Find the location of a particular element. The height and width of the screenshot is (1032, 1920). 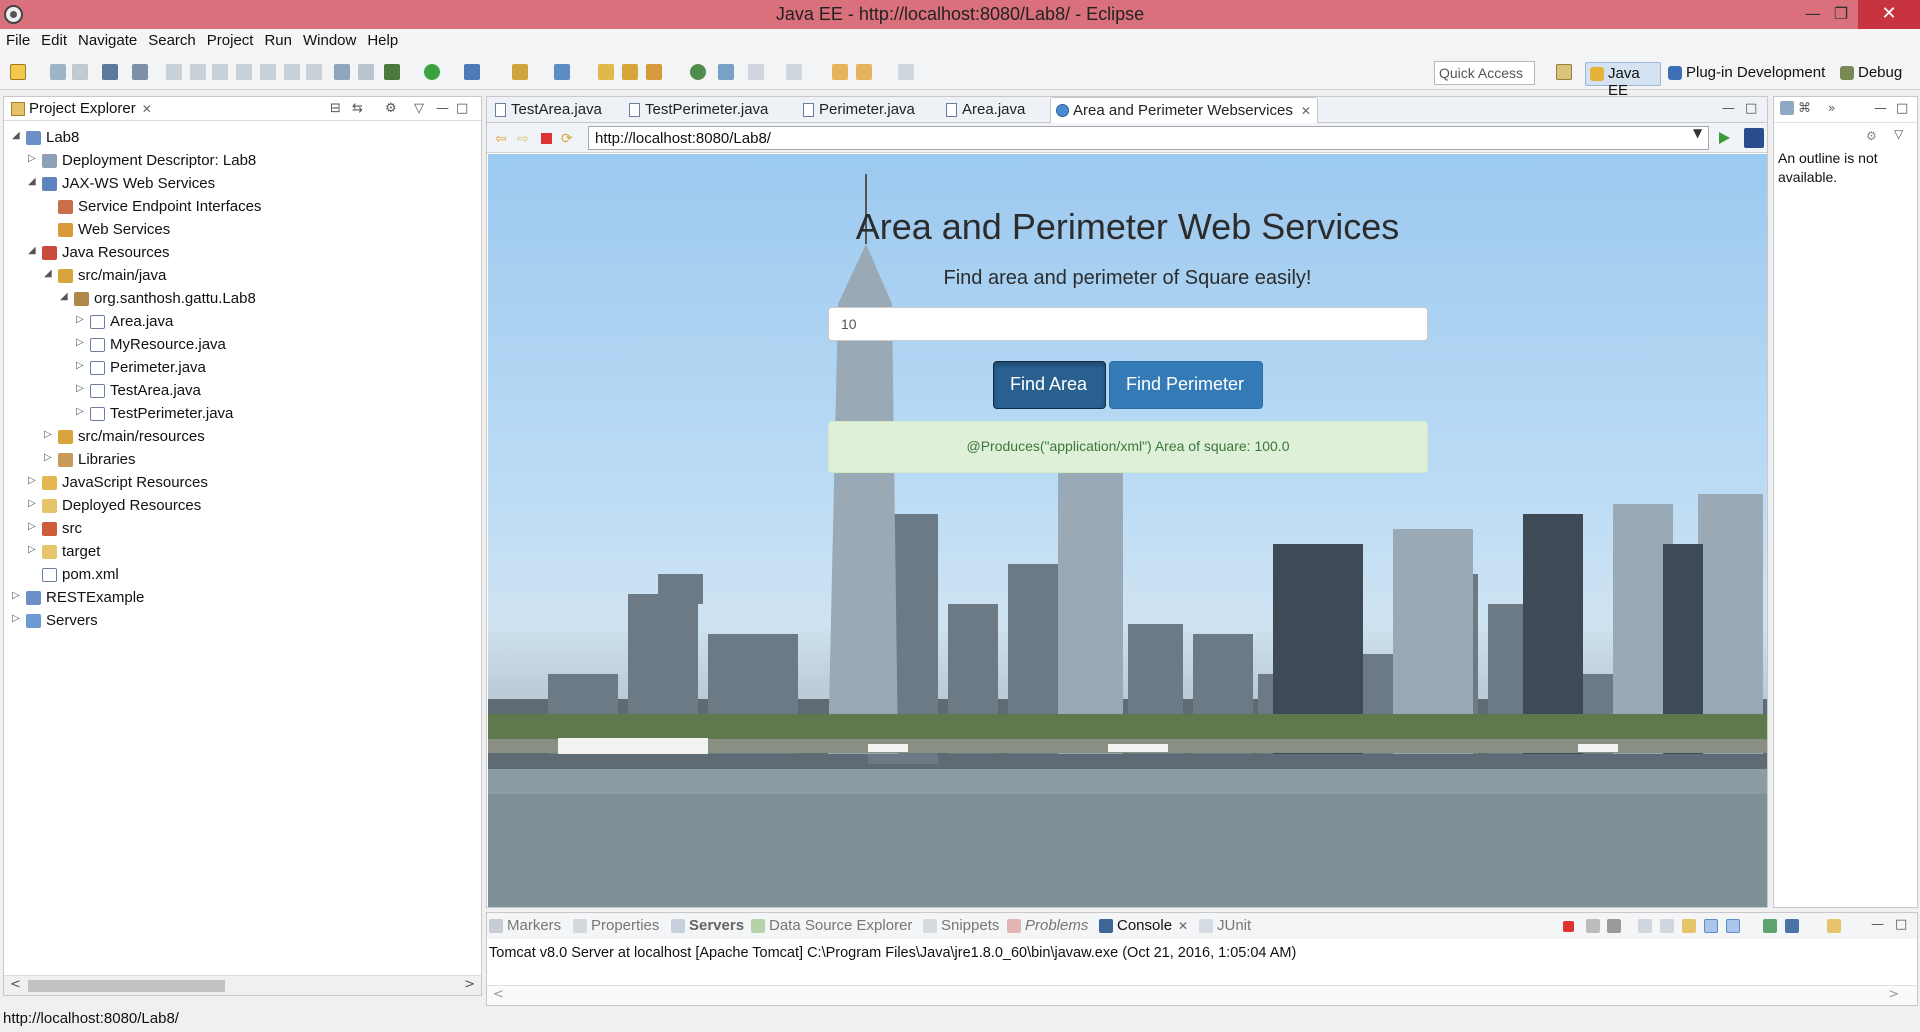

menu-search: Search is located at coordinates (171, 39).